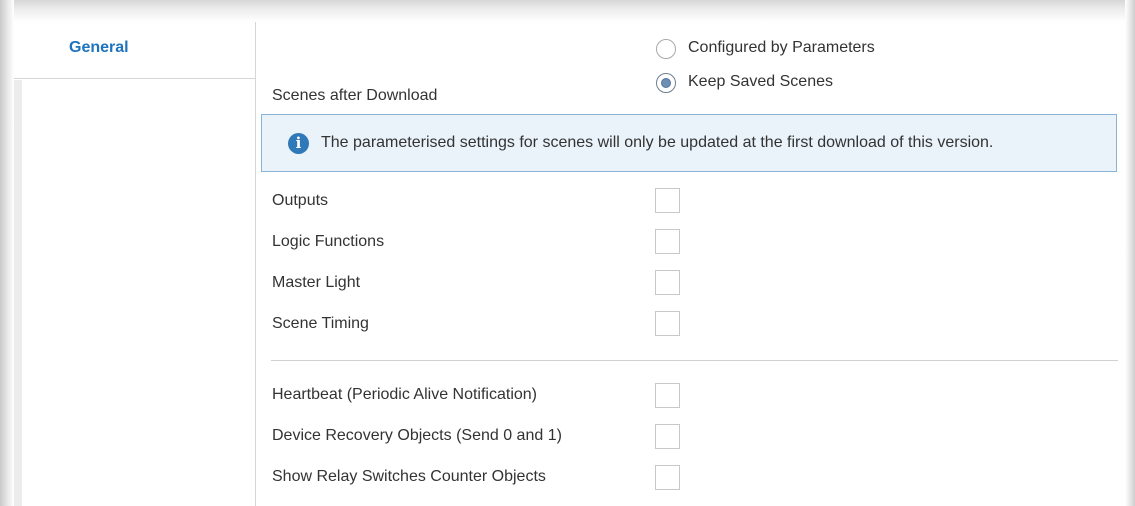  I want to click on window-shadow-top, so click(567, 11).